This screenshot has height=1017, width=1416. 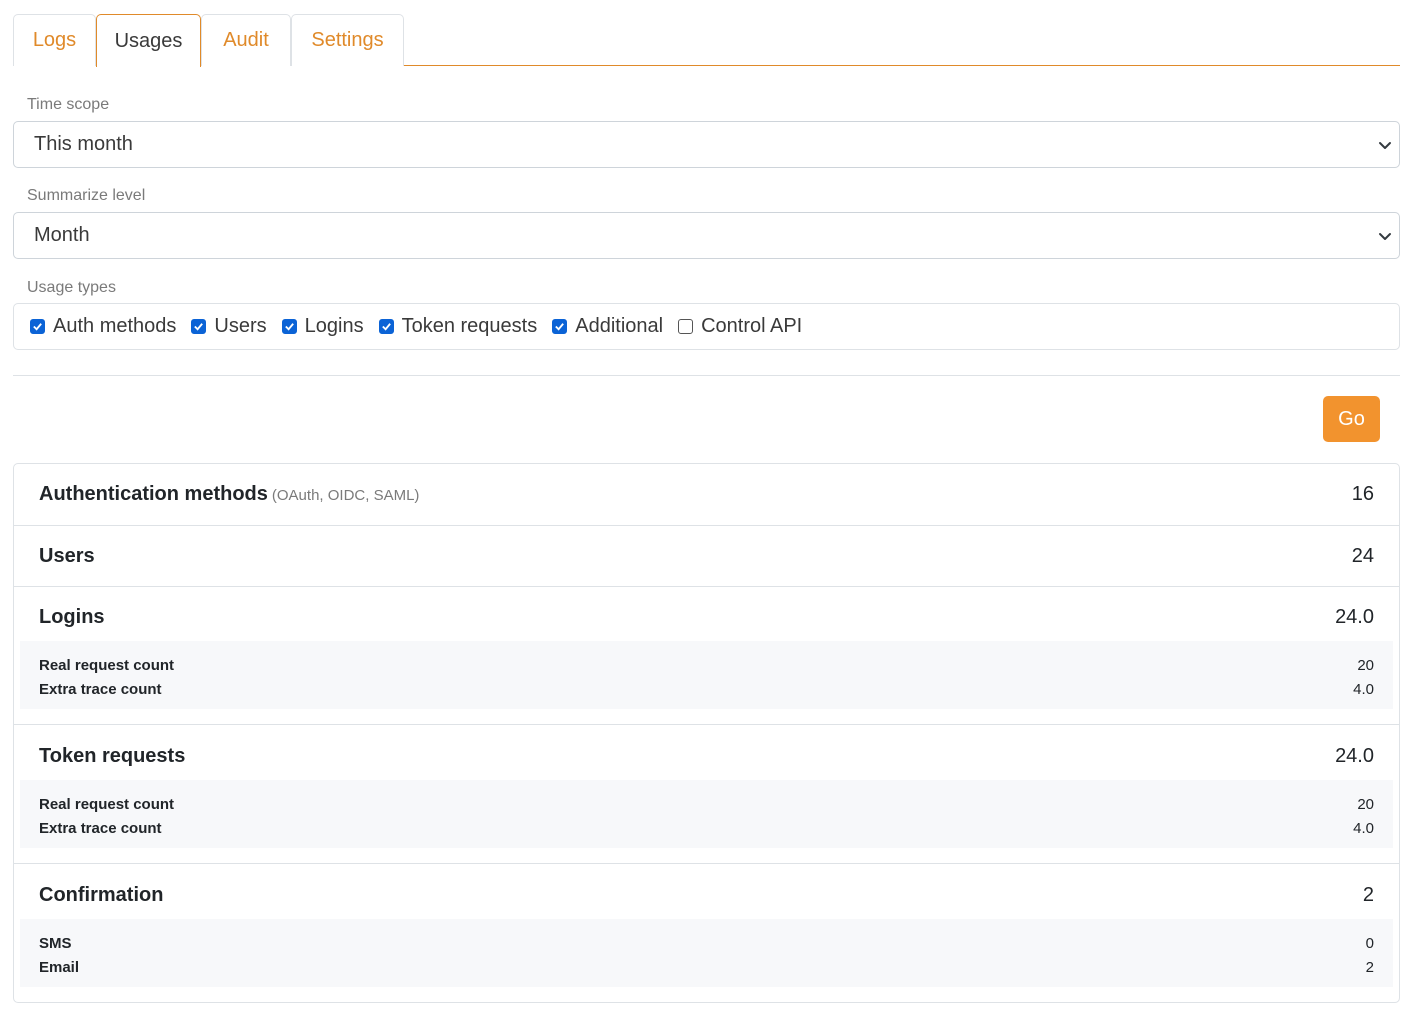 I want to click on result-row-users: Users 24, so click(x=706, y=556).